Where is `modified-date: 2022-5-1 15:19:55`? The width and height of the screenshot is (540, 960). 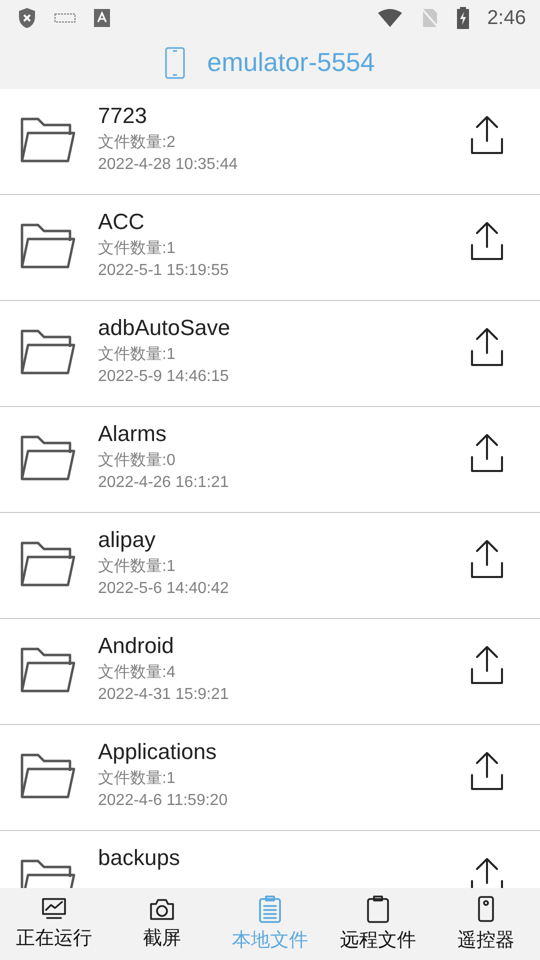 modified-date: 2022-5-1 15:19:55 is located at coordinates (164, 271).